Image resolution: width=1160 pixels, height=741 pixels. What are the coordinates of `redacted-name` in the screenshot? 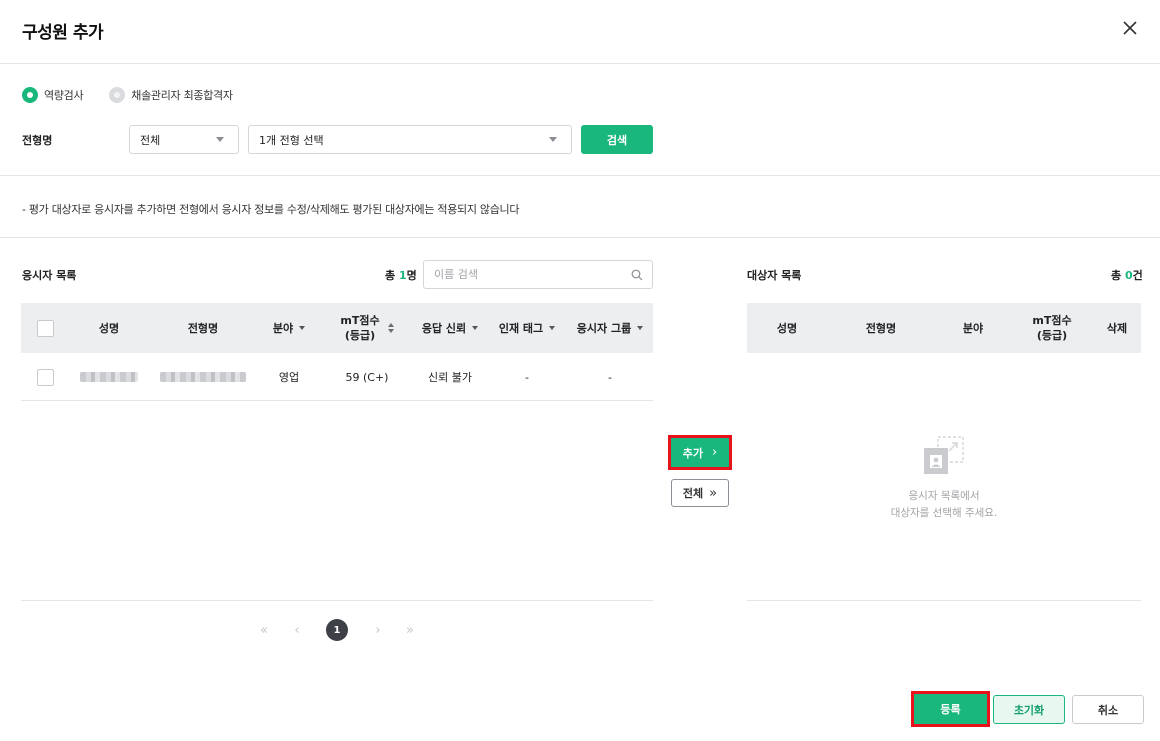 It's located at (109, 377).